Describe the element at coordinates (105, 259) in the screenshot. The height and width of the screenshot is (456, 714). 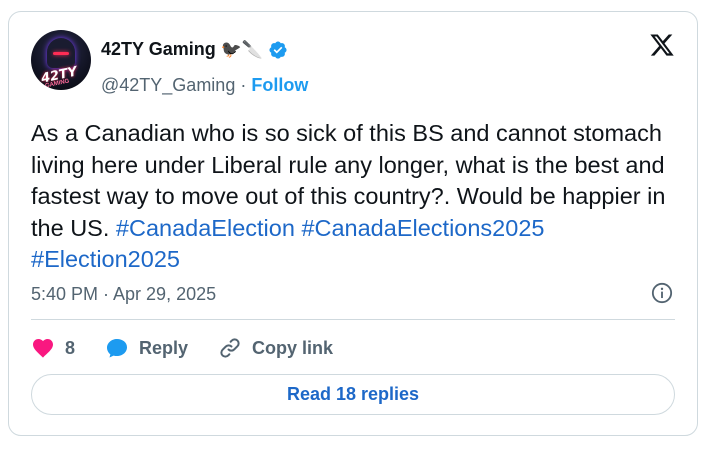
I see `hashtag-election-2025: #Election2025` at that location.